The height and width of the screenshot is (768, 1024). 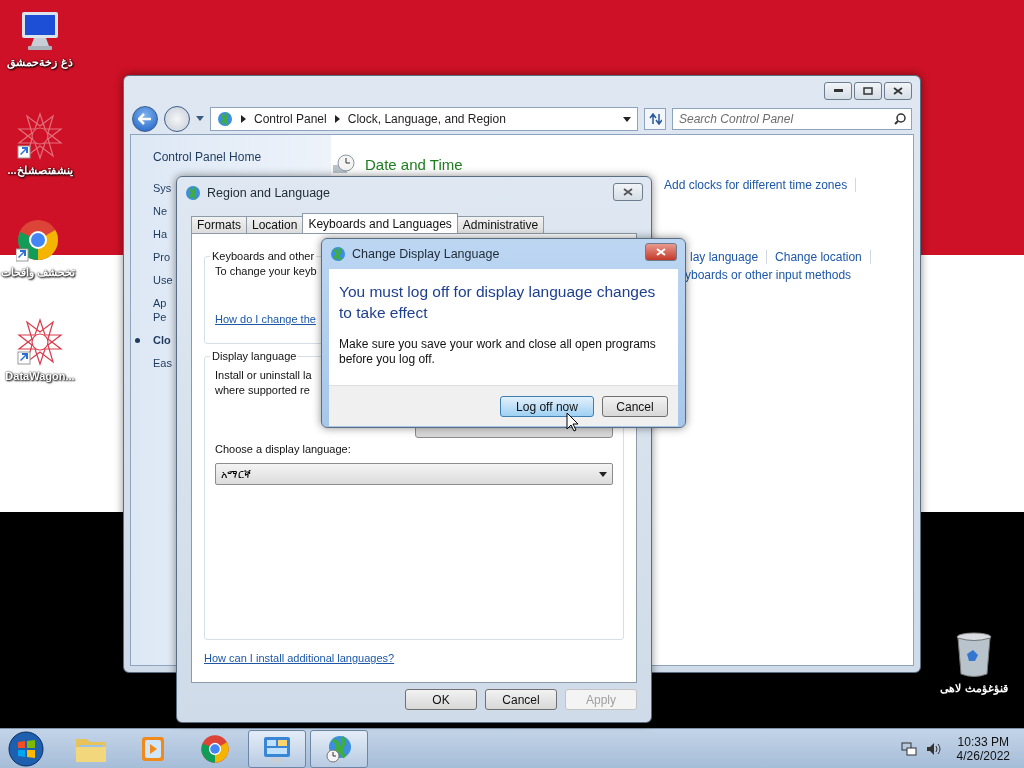 What do you see at coordinates (242, 340) in the screenshot?
I see `sidebar-item: Clo` at bounding box center [242, 340].